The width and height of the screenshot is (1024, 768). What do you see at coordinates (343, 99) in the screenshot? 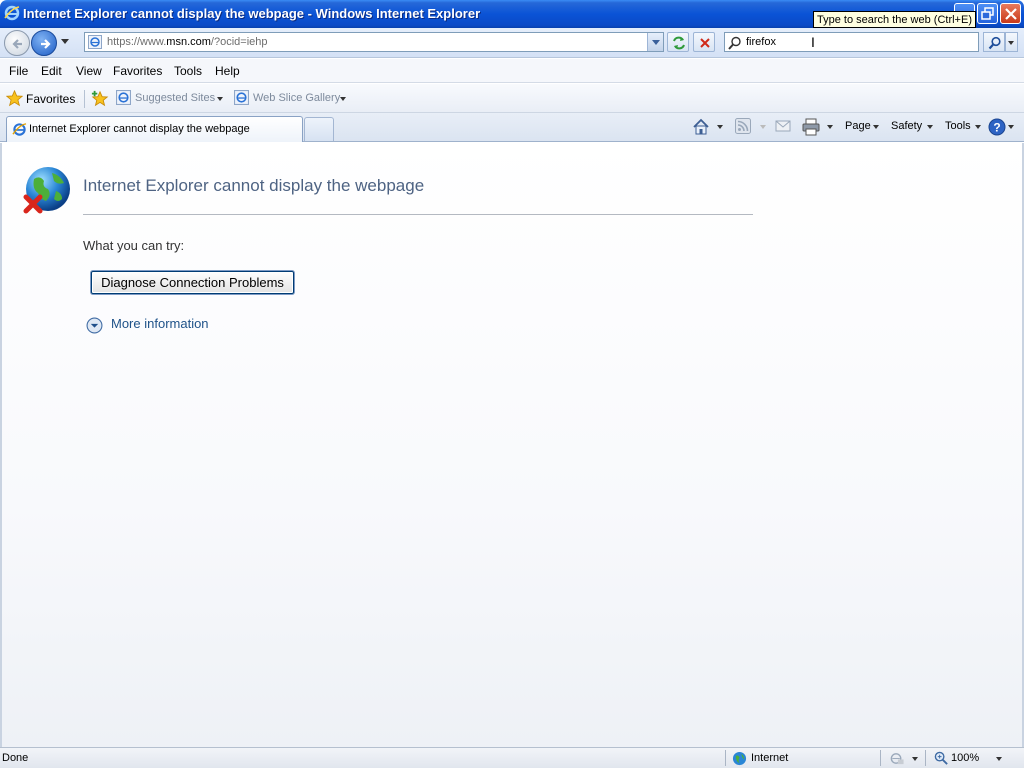
I see `web-slice-gallery-dropdown-icon` at bounding box center [343, 99].